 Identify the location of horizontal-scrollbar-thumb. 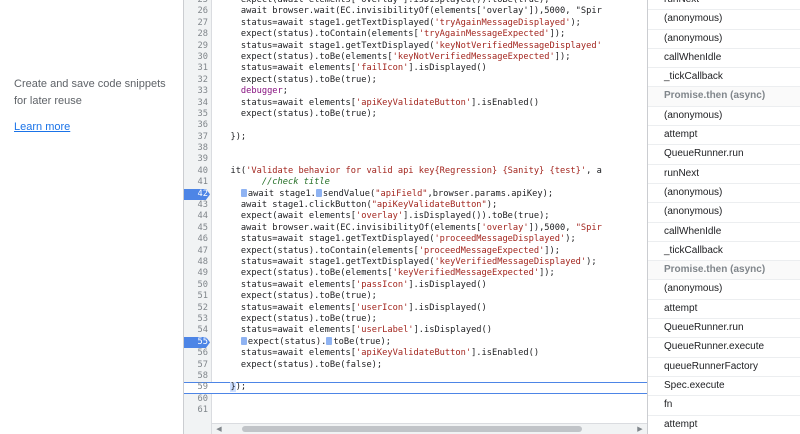
(412, 429).